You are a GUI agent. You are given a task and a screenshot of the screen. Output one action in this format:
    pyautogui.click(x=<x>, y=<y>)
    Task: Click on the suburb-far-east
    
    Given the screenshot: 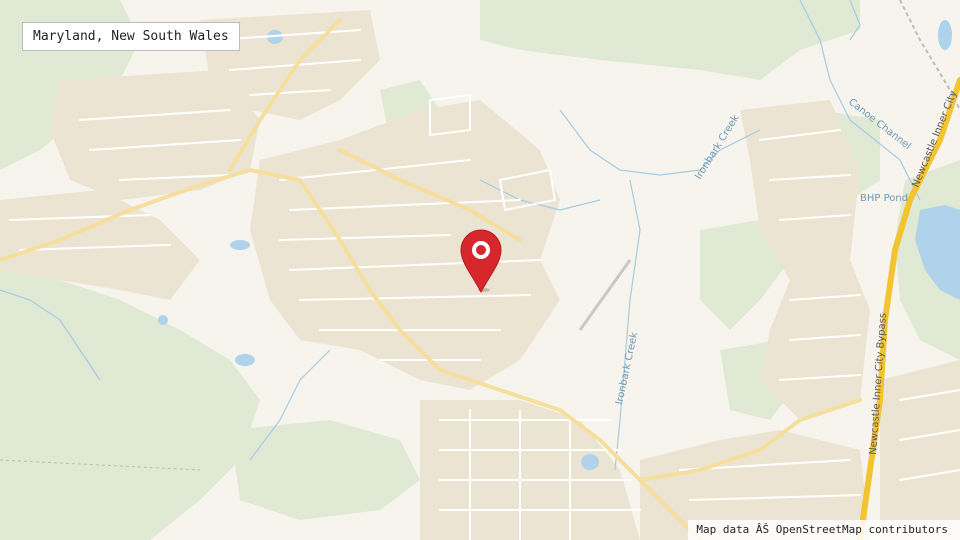 What is the action you would take?
    pyautogui.click(x=920, y=450)
    